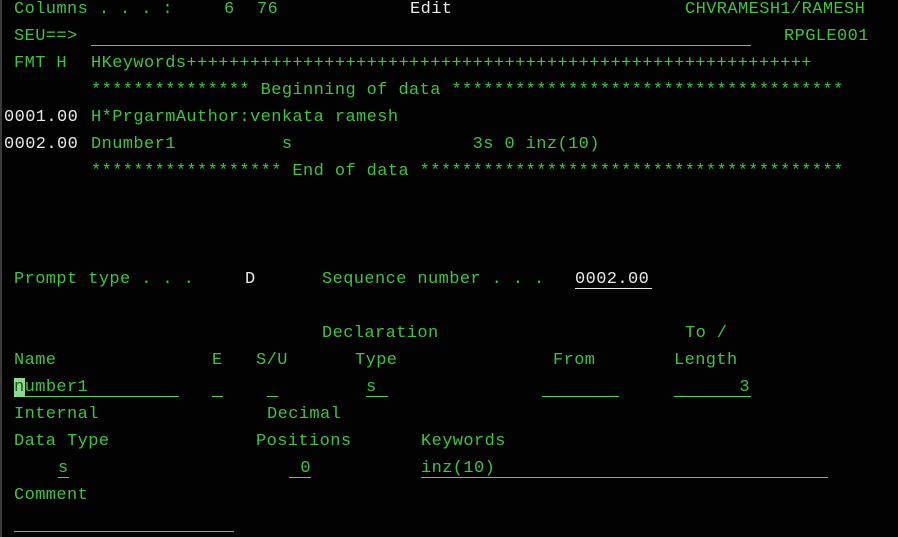  I want to click on positions-label: Positions, so click(304, 441).